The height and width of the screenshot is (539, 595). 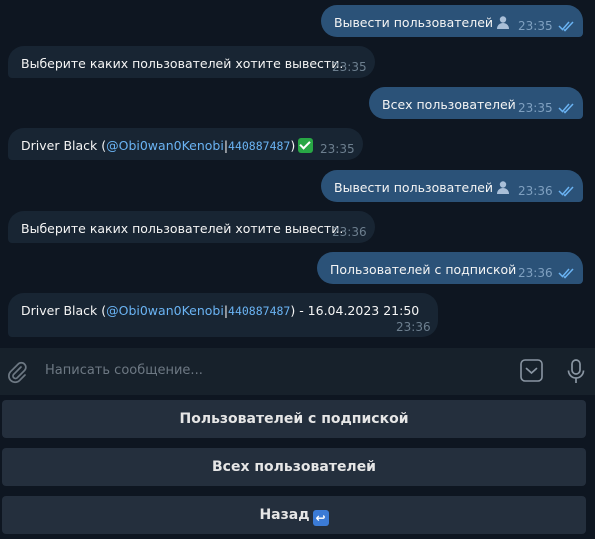 What do you see at coordinates (449, 104) in the screenshot?
I see `message-text: Всех пользователей` at bounding box center [449, 104].